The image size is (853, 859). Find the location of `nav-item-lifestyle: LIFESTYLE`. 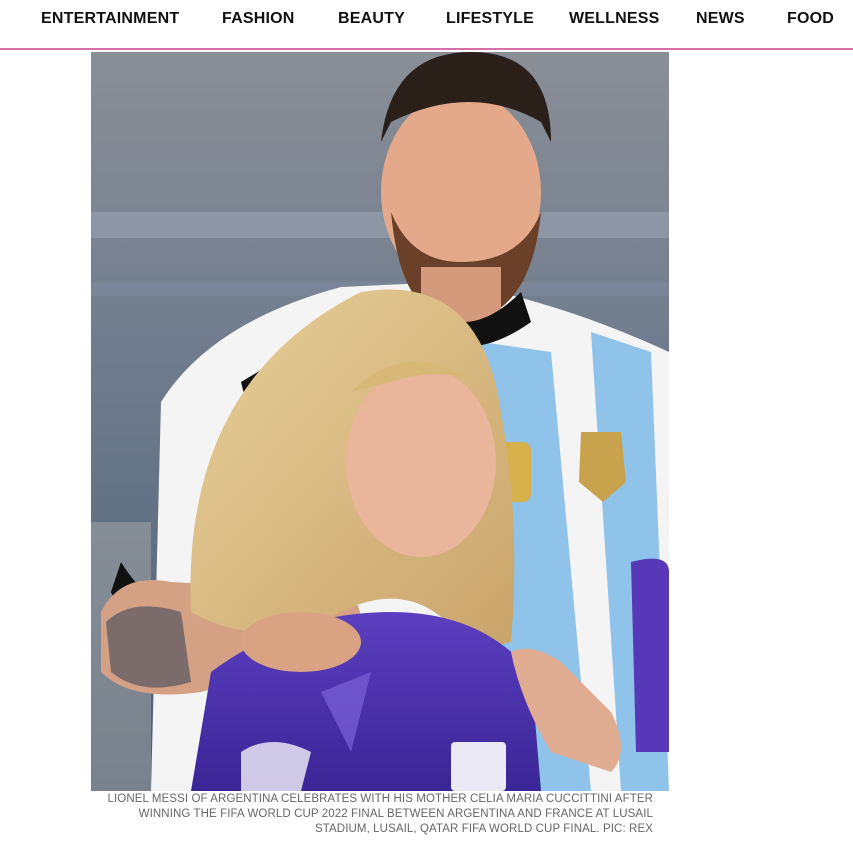

nav-item-lifestyle: LIFESTYLE is located at coordinates (490, 19).